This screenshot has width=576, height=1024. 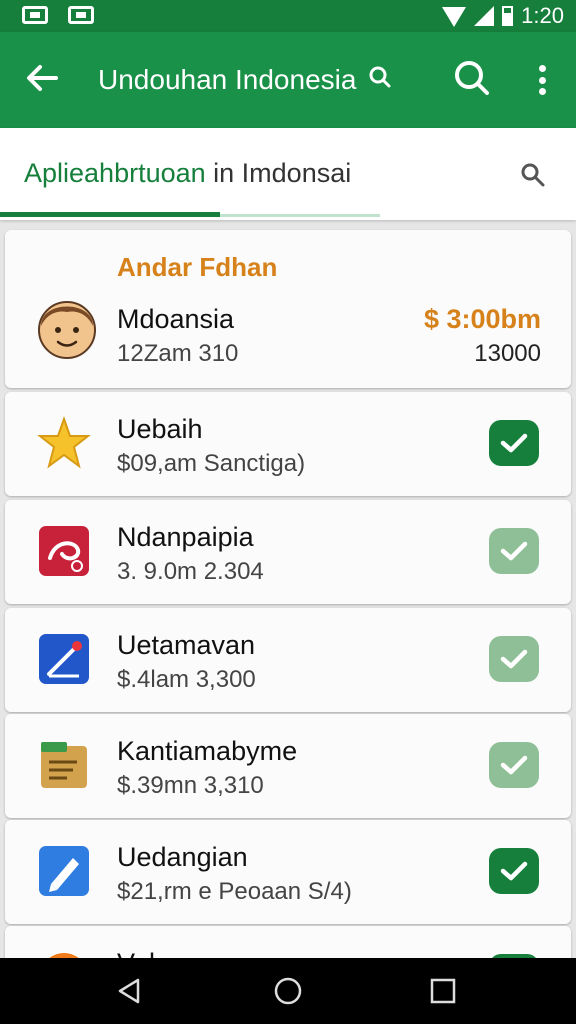 I want to click on search-button, so click(x=472, y=78).